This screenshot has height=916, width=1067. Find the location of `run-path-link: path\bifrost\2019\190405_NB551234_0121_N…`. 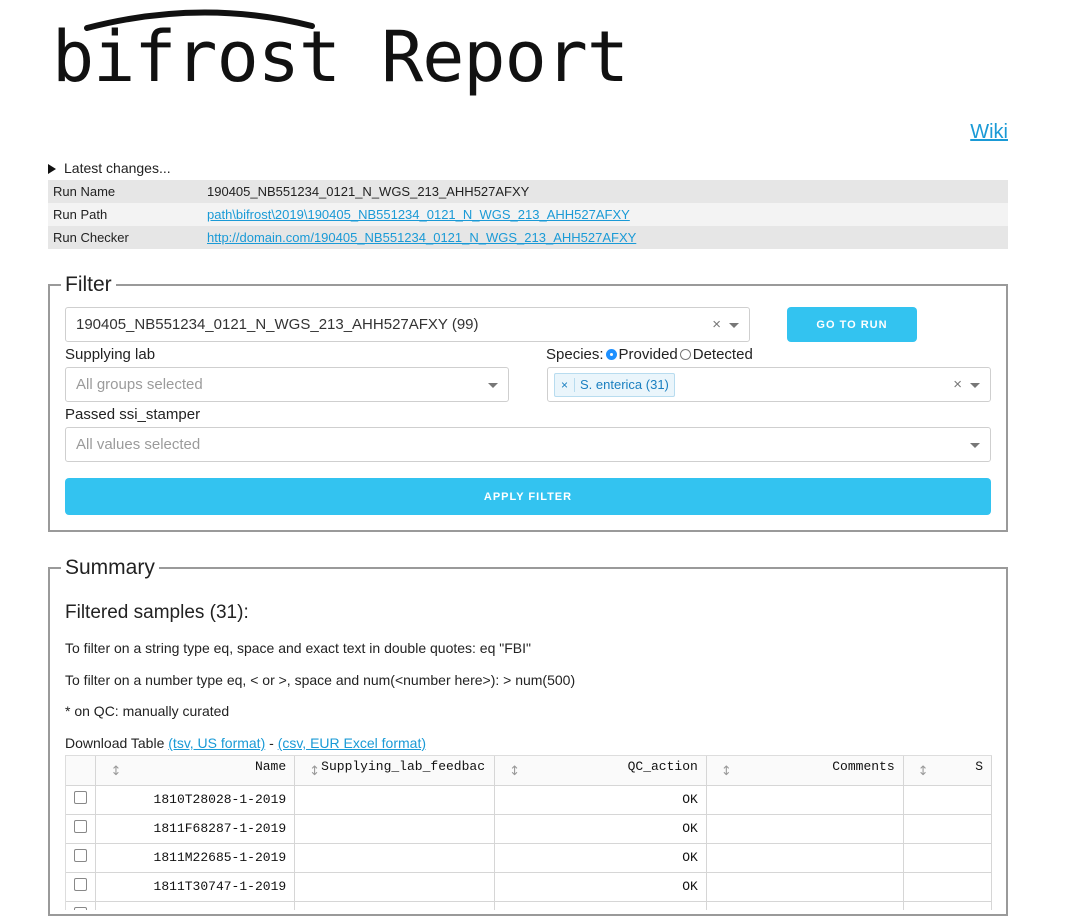

run-path-link: path\bifrost\2019\190405_NB551234_0121_N… is located at coordinates (418, 214).